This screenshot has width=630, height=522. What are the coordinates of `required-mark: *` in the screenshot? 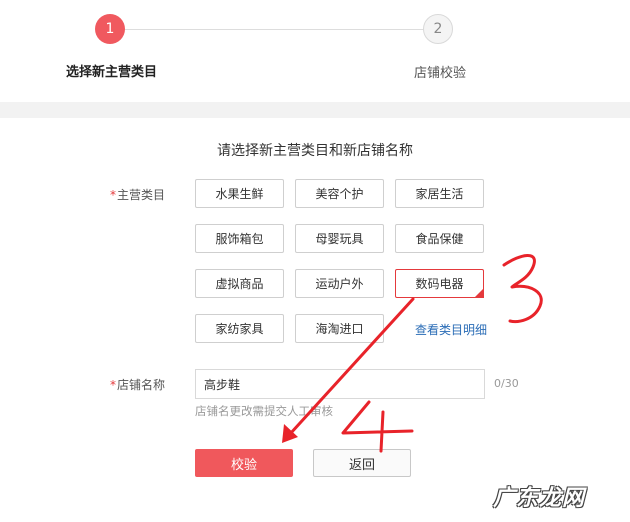 It's located at (113, 195).